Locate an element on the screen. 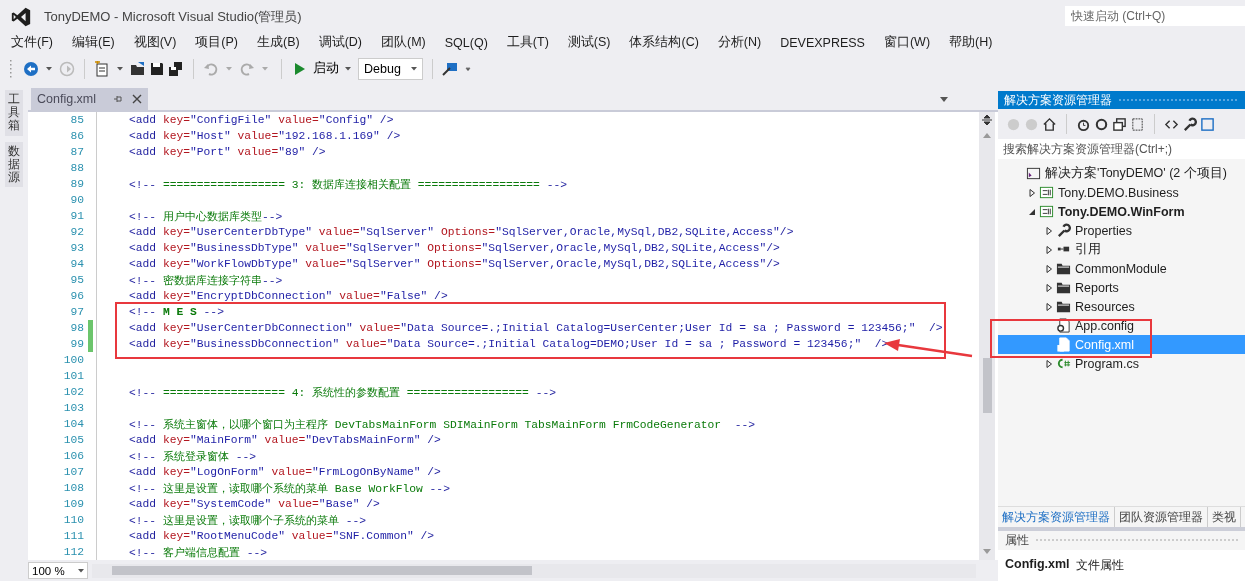 Image resolution: width=1245 pixels, height=581 pixels. open-file-icon is located at coordinates (138, 68).